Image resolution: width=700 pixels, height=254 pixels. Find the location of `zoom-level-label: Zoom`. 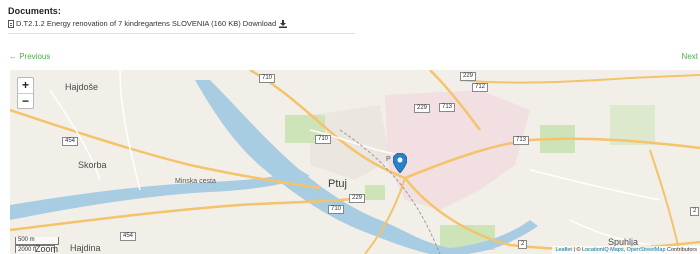

zoom-level-label: Zoom is located at coordinates (47, 249).